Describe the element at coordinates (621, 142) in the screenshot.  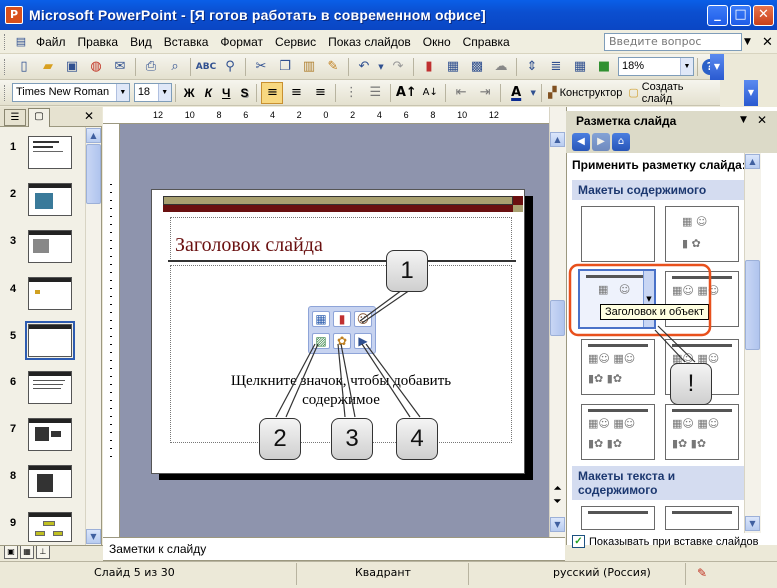
I see `home-icon: ⌂` at that location.